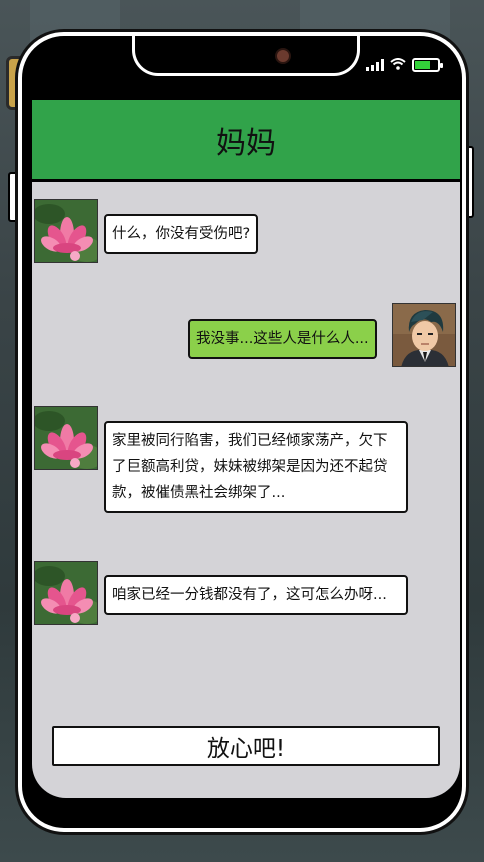 Image resolution: width=484 pixels, height=862 pixels. What do you see at coordinates (13, 197) in the screenshot?
I see `phone-side-button-left` at bounding box center [13, 197].